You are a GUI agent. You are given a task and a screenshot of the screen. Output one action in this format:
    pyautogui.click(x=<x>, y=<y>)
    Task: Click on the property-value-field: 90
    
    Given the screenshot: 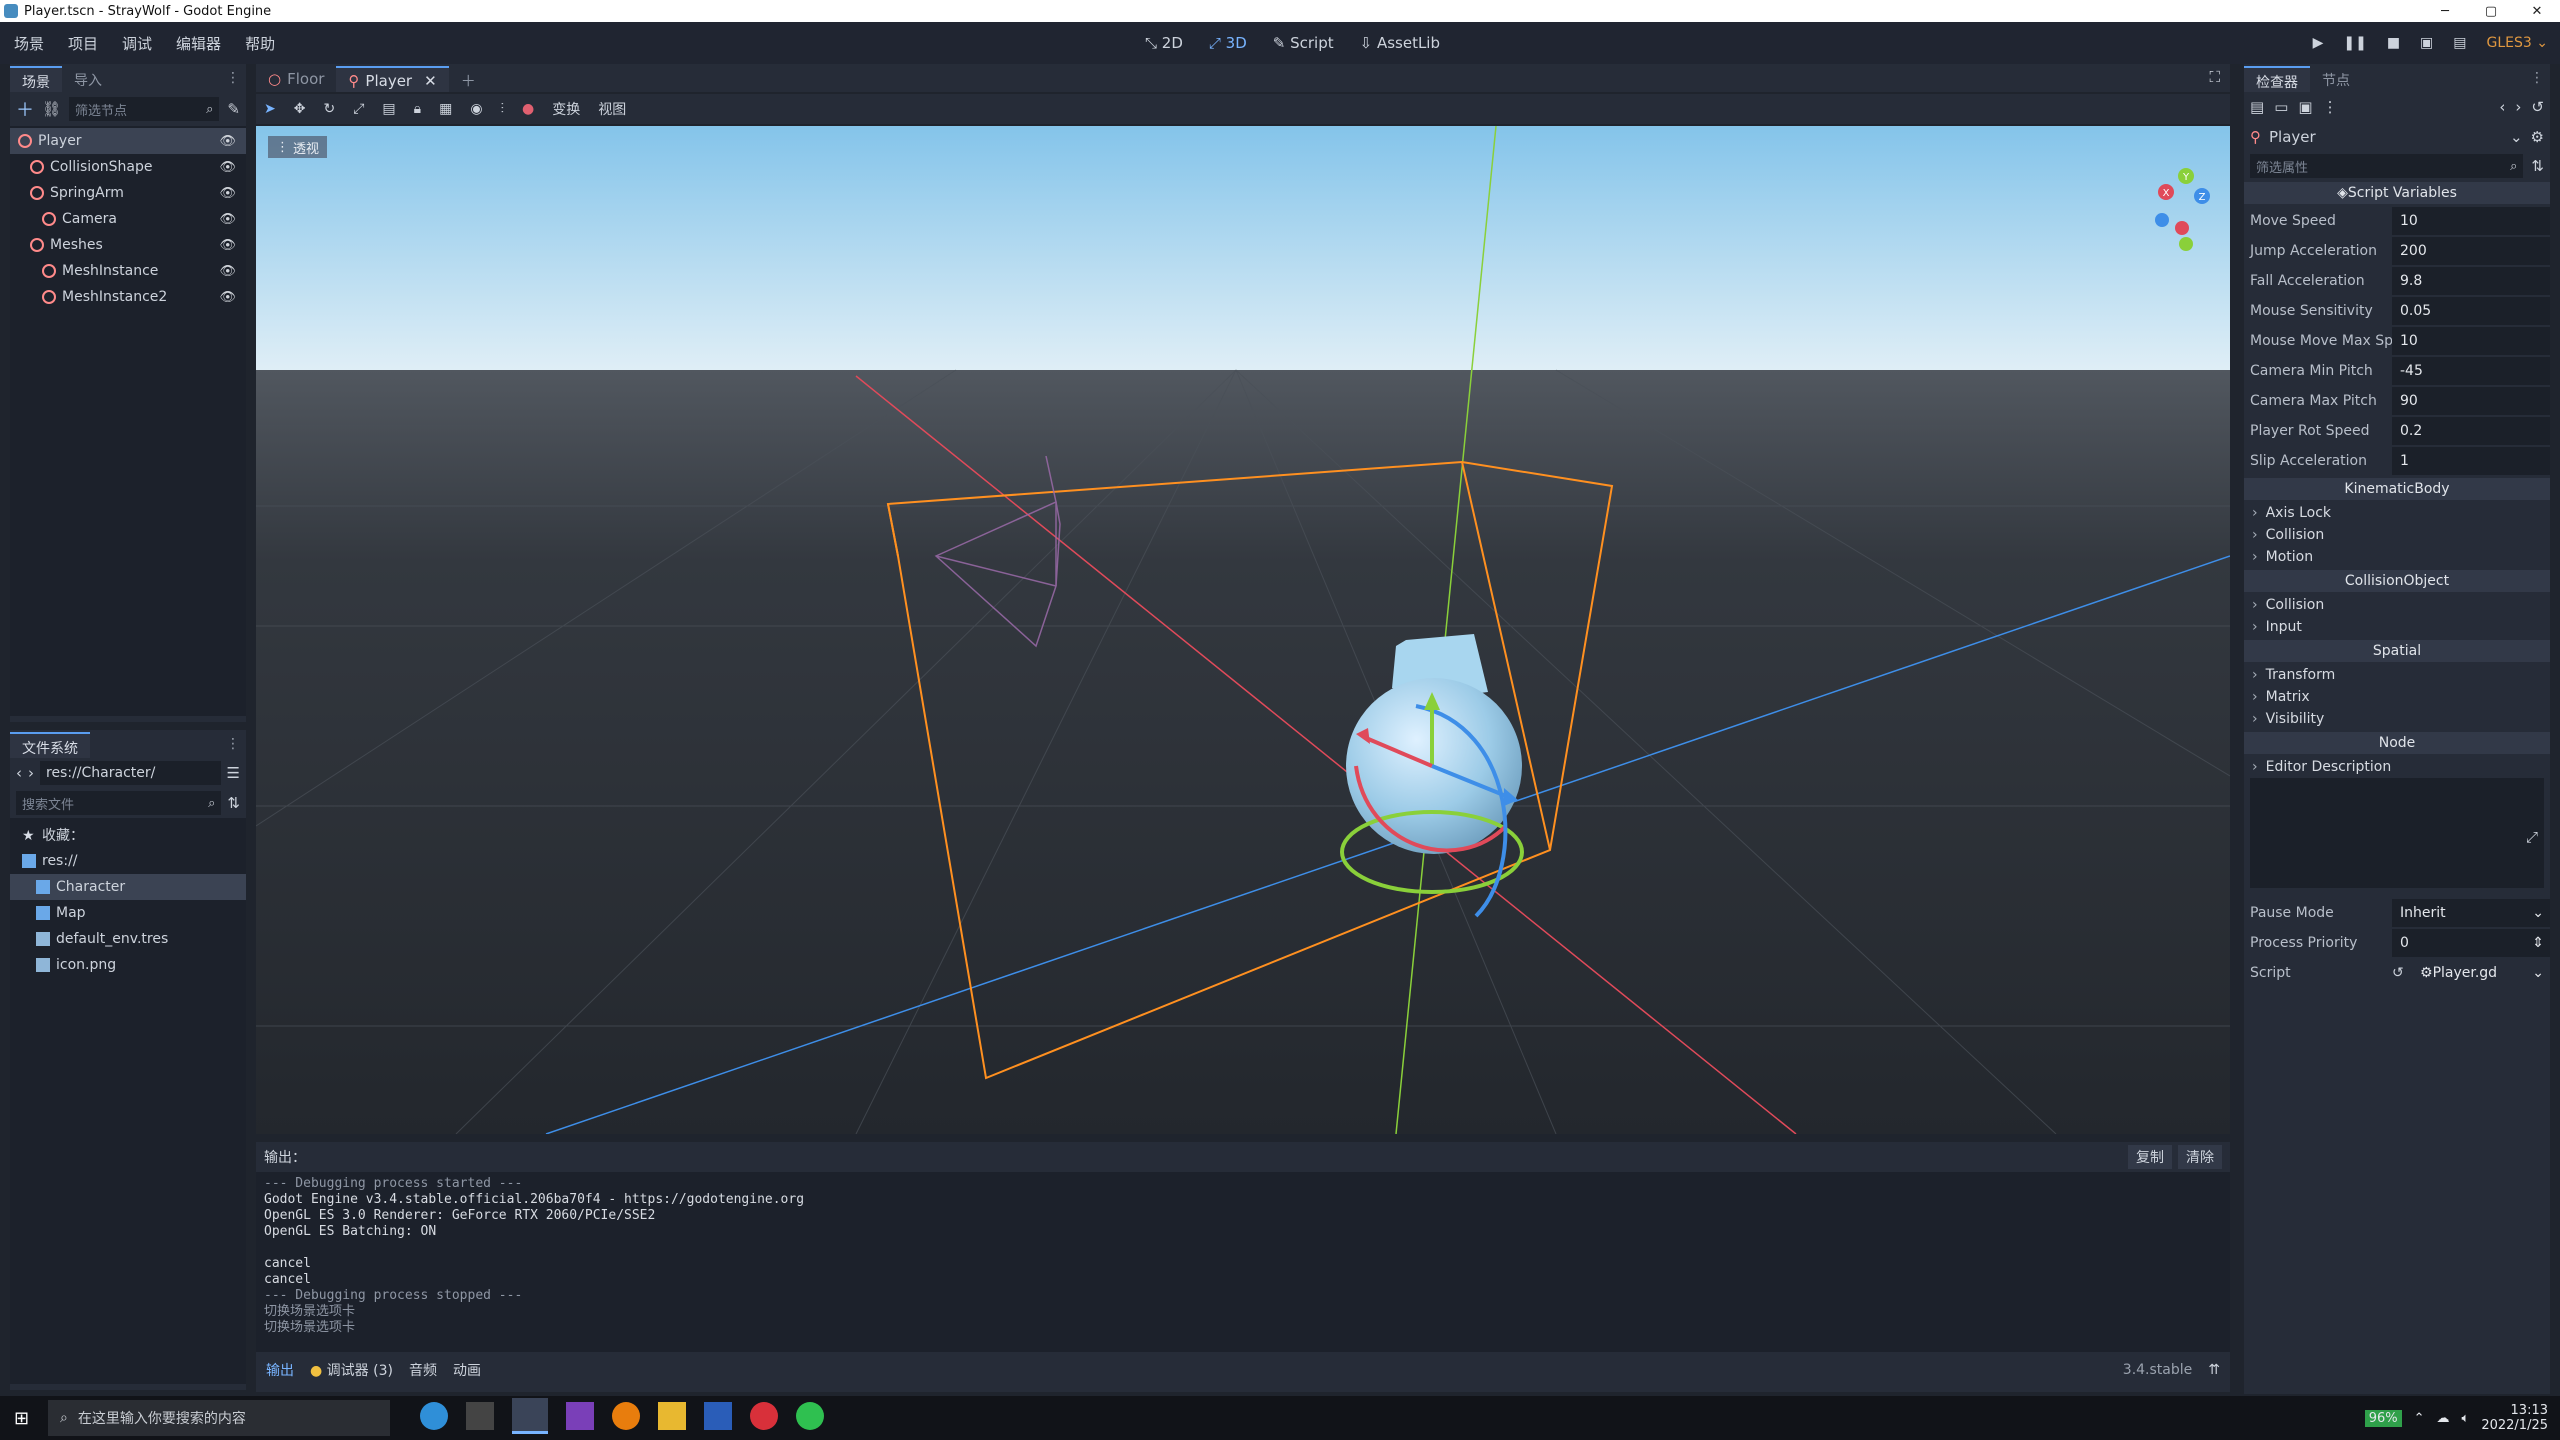 What is the action you would take?
    pyautogui.click(x=2471, y=401)
    